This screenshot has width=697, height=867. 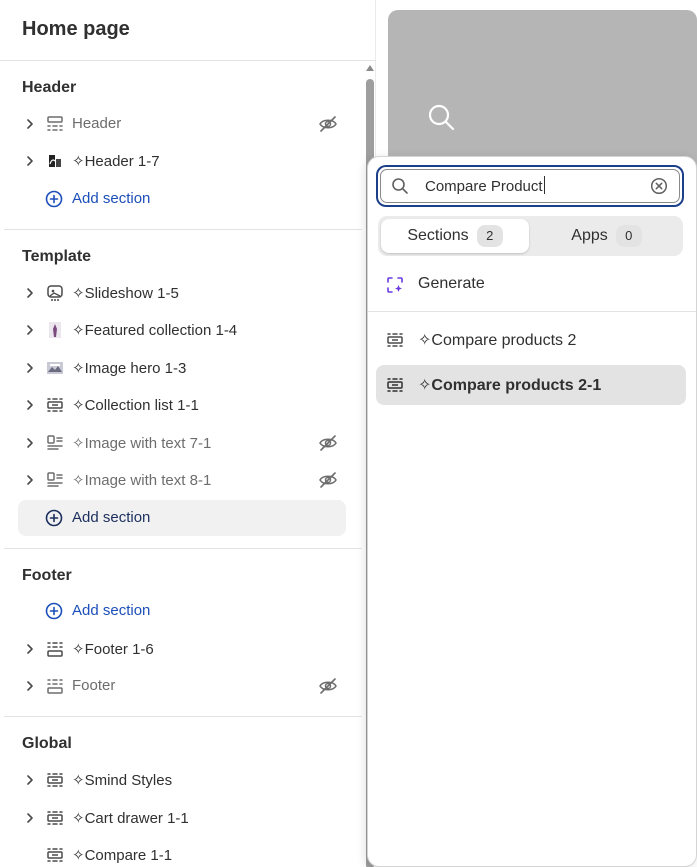 What do you see at coordinates (76, 29) in the screenshot?
I see `page-title: Home page` at bounding box center [76, 29].